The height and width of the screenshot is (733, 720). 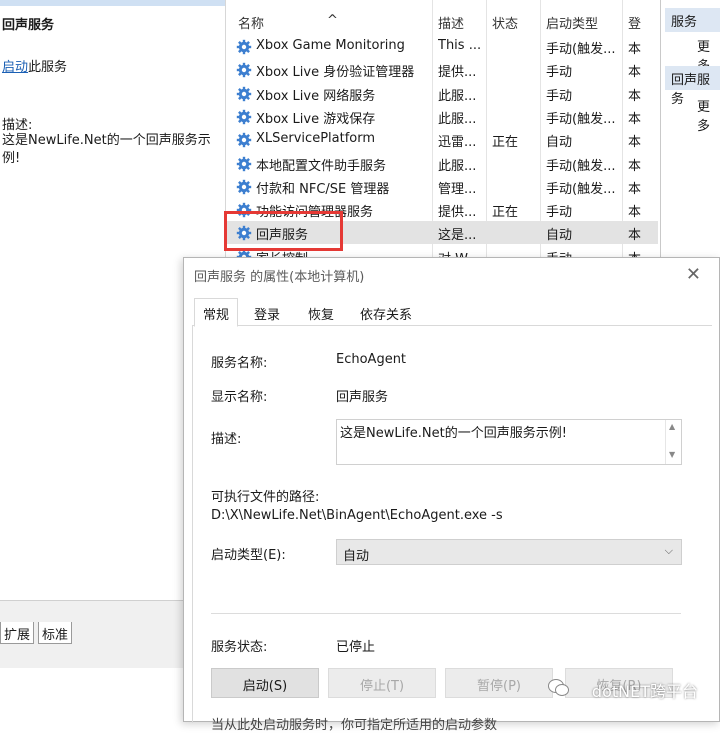 I want to click on actions-more-echo-service: 更多, so click(x=708, y=115).